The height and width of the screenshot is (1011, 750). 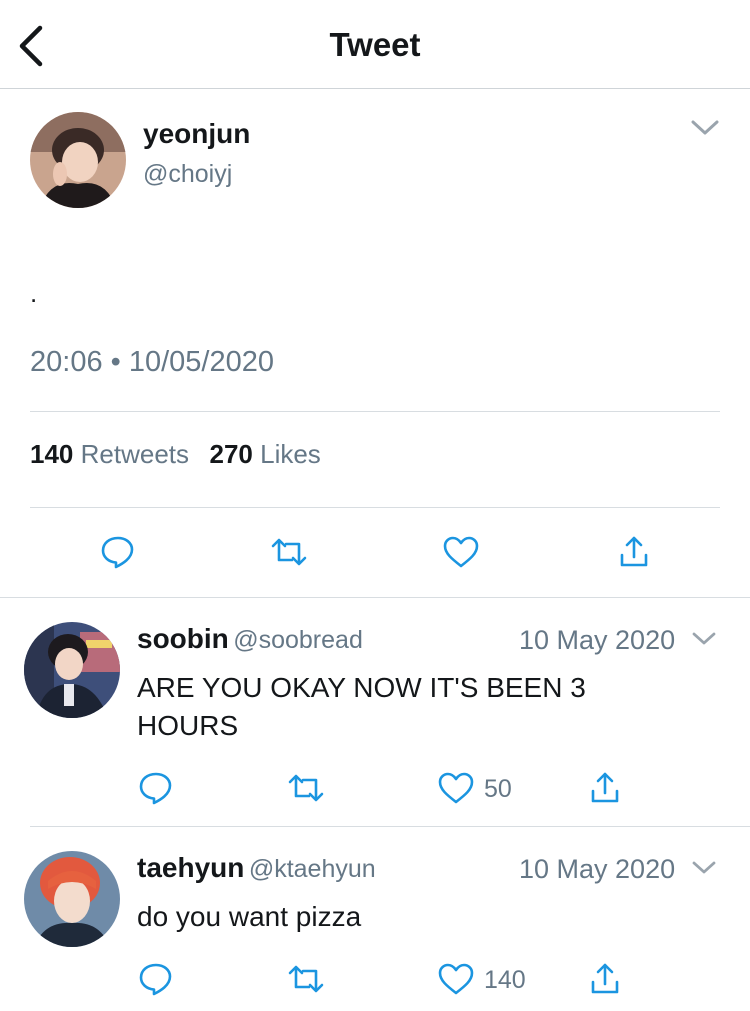 I want to click on tweet-stats: 140 Retweets 270 Likes, so click(x=175, y=454).